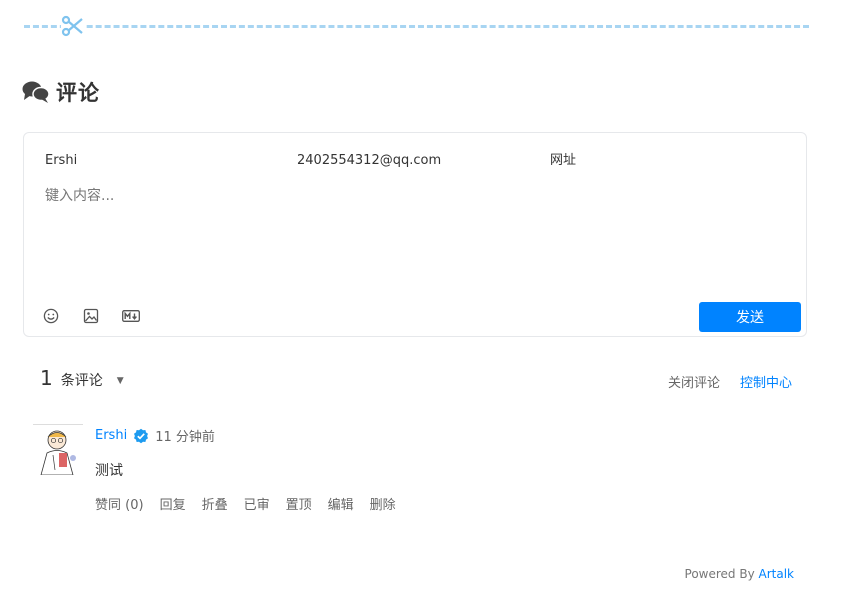  I want to click on comment-item: Ershi 11 分钟前 测试 赞同 (0) 回复 折叠 已审 置顶 编辑 删除, so click(413, 469).